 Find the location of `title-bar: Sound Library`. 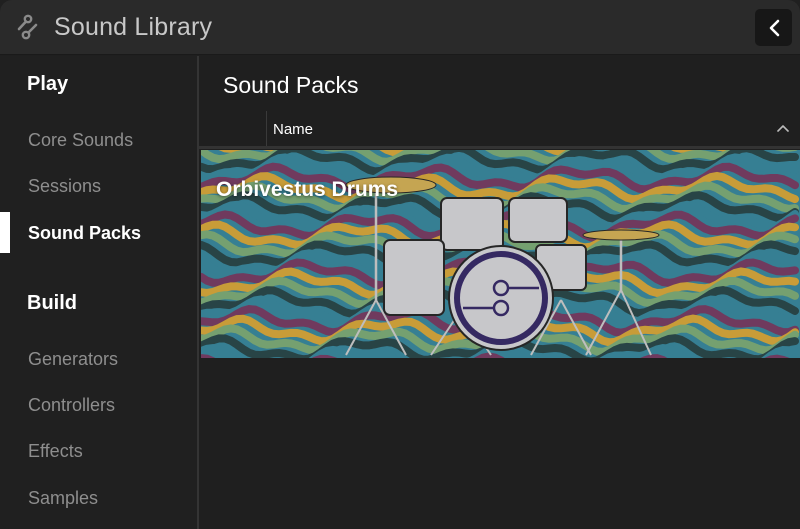

title-bar: Sound Library is located at coordinates (400, 27).